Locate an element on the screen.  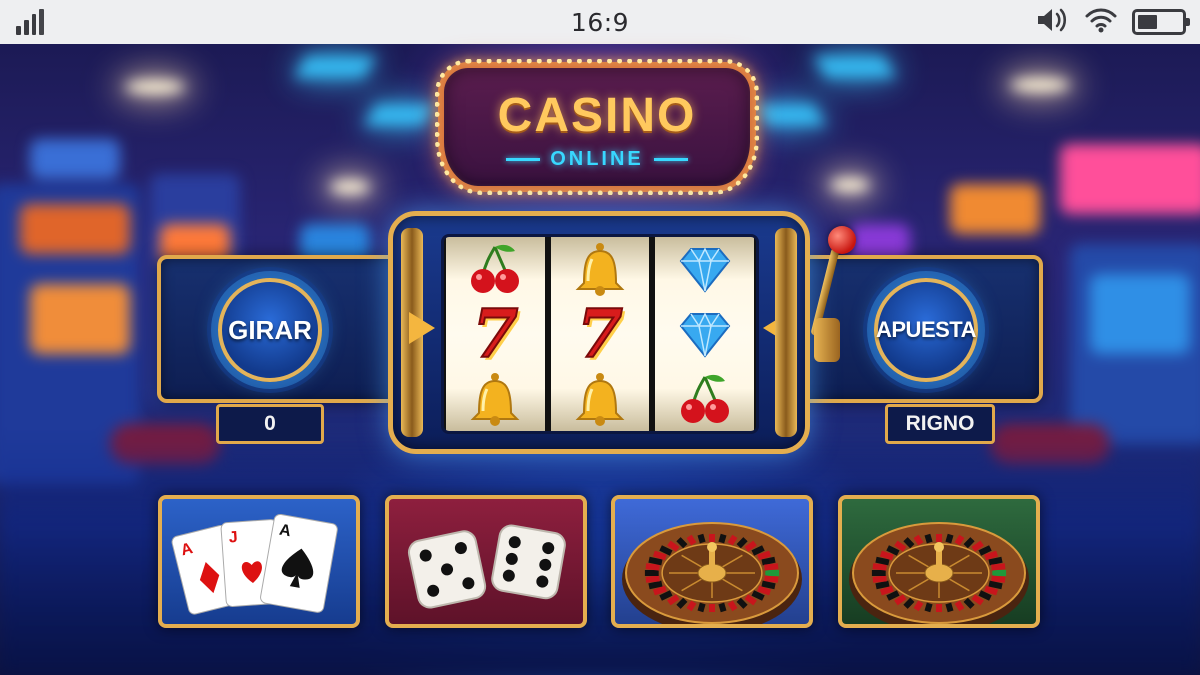
spin-button: GIRAR is located at coordinates (270, 330).